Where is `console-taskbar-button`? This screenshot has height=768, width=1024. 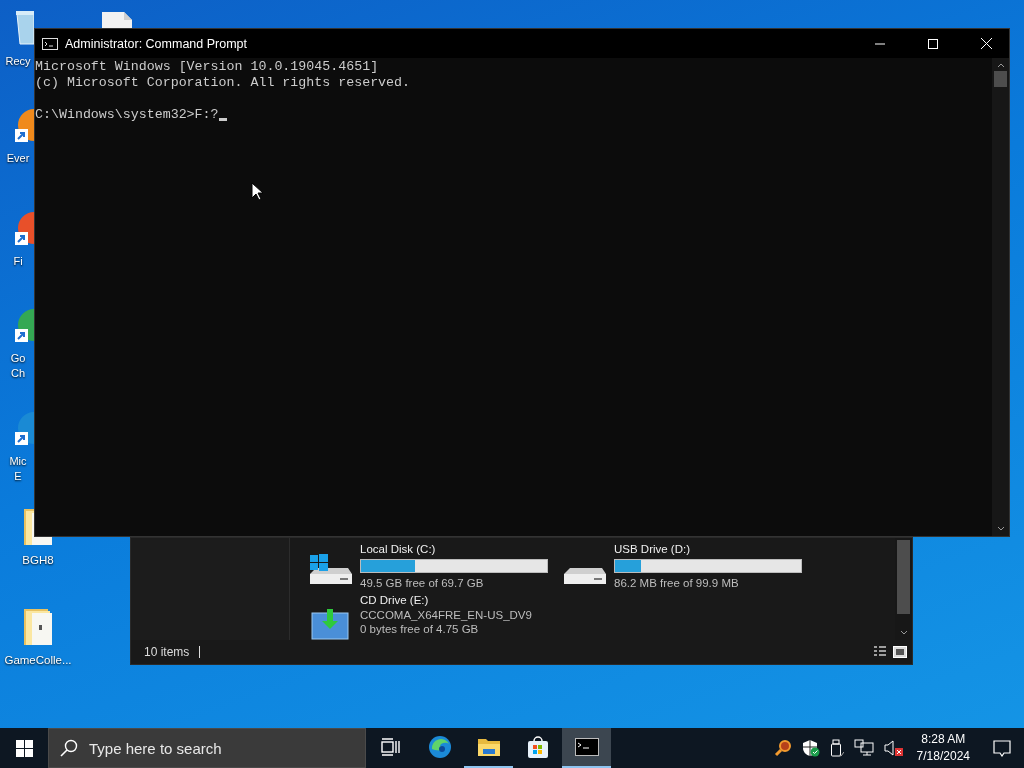
console-taskbar-button is located at coordinates (586, 748).